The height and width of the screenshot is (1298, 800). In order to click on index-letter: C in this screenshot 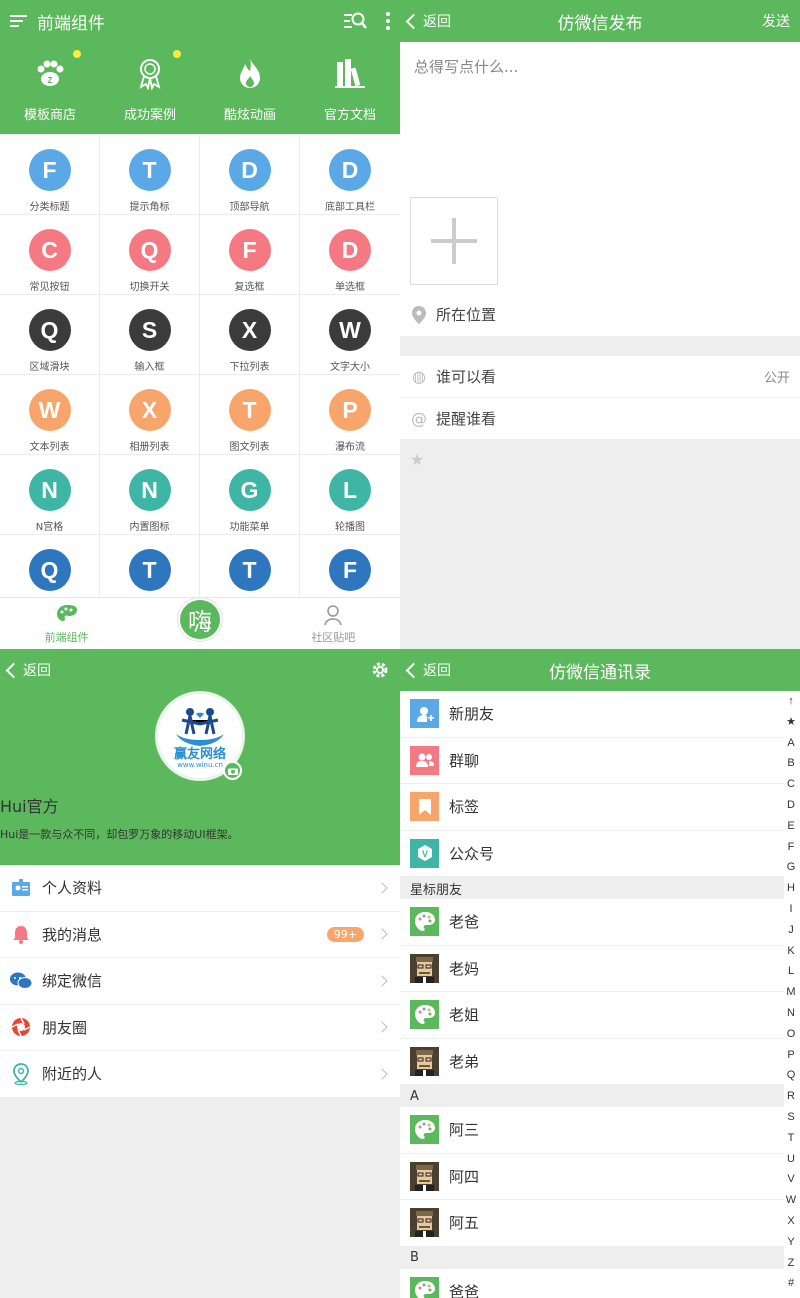, I will do `click(791, 784)`.